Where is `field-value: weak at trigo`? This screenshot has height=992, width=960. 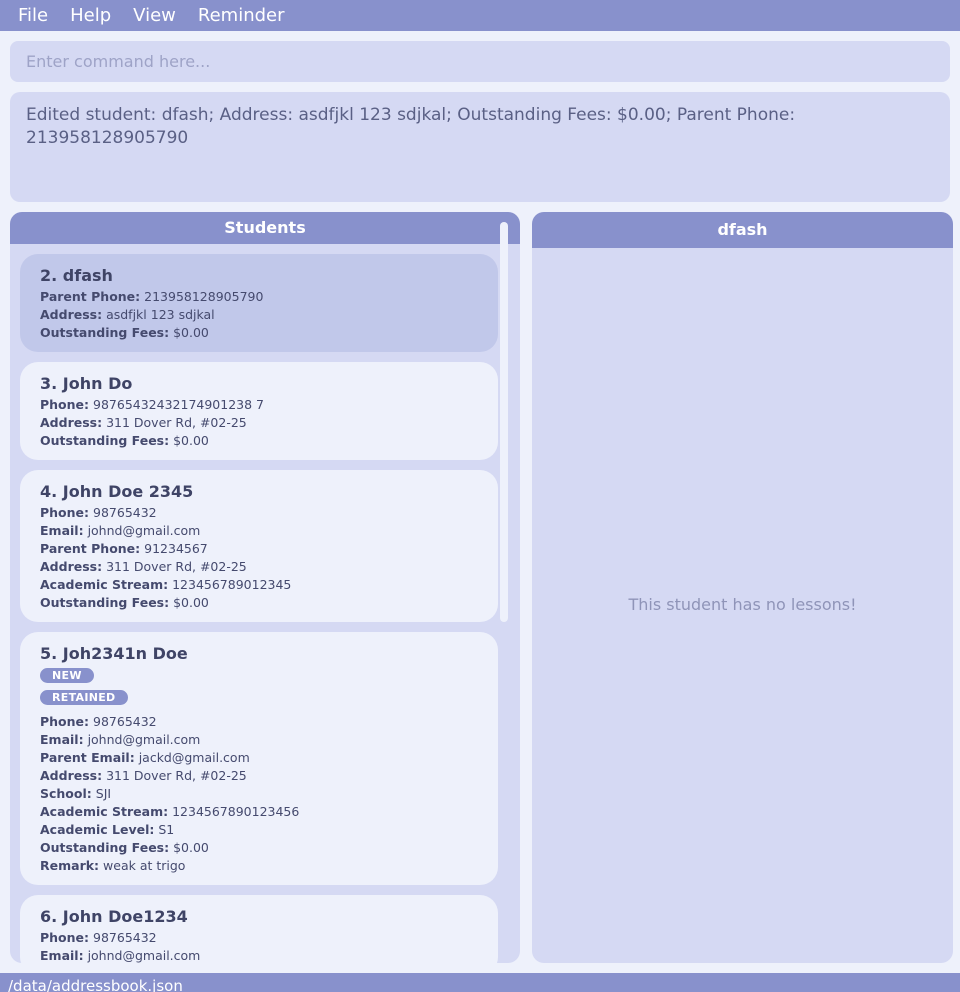 field-value: weak at trigo is located at coordinates (144, 865).